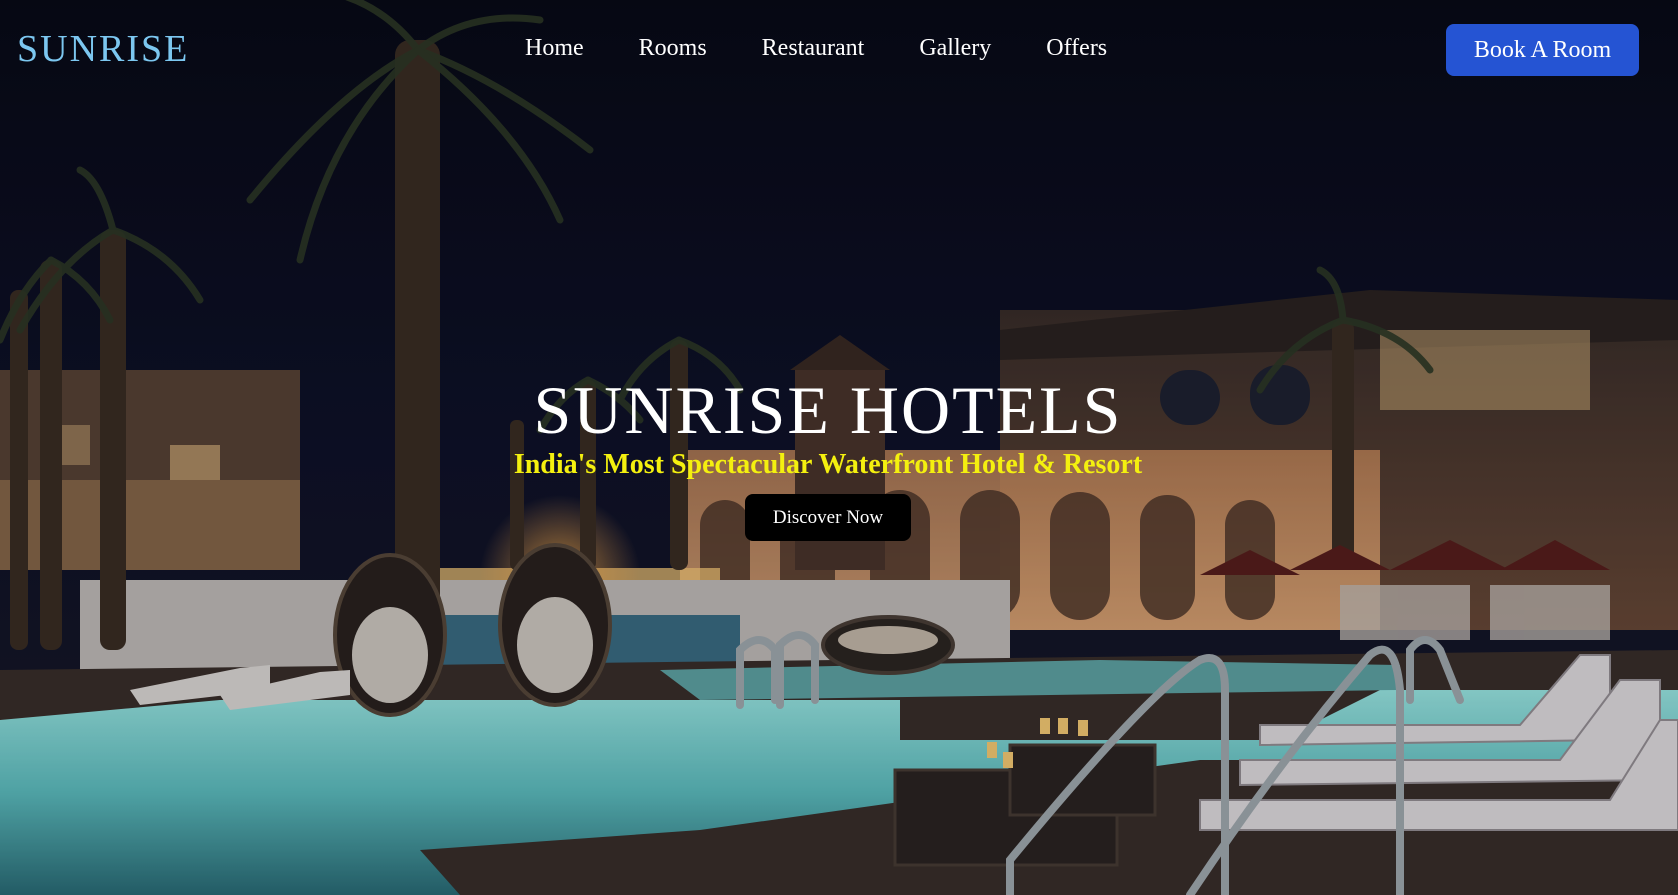 The width and height of the screenshot is (1678, 895). Describe the element at coordinates (673, 48) in the screenshot. I see `nav-item-rooms: Rooms` at that location.